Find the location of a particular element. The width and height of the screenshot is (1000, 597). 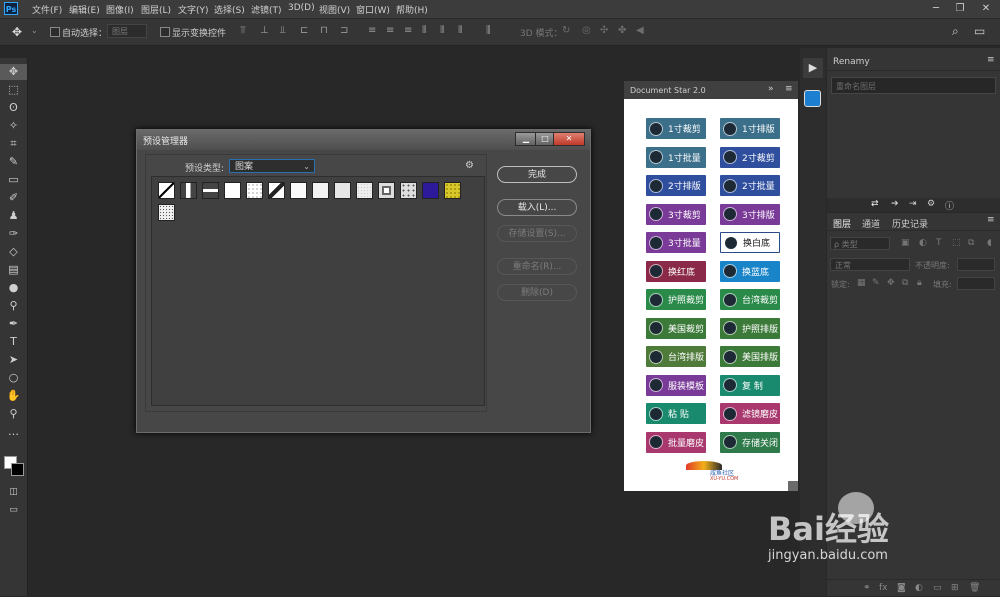

menu-image: 图像(I) is located at coordinates (120, 9).